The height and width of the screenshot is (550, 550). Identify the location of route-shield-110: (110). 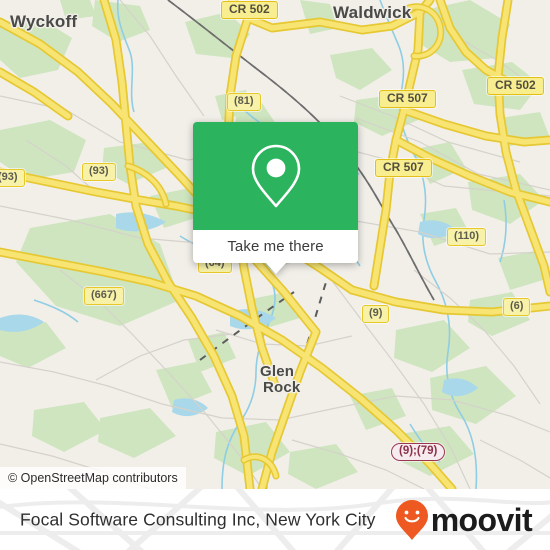
(467, 237).